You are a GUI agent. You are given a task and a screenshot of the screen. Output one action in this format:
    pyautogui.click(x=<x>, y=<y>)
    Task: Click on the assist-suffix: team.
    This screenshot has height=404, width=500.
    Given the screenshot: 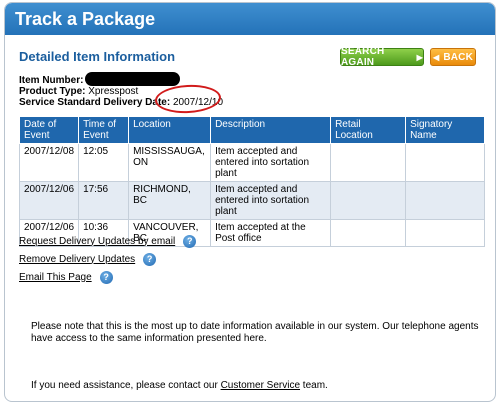 What is the action you would take?
    pyautogui.click(x=314, y=385)
    